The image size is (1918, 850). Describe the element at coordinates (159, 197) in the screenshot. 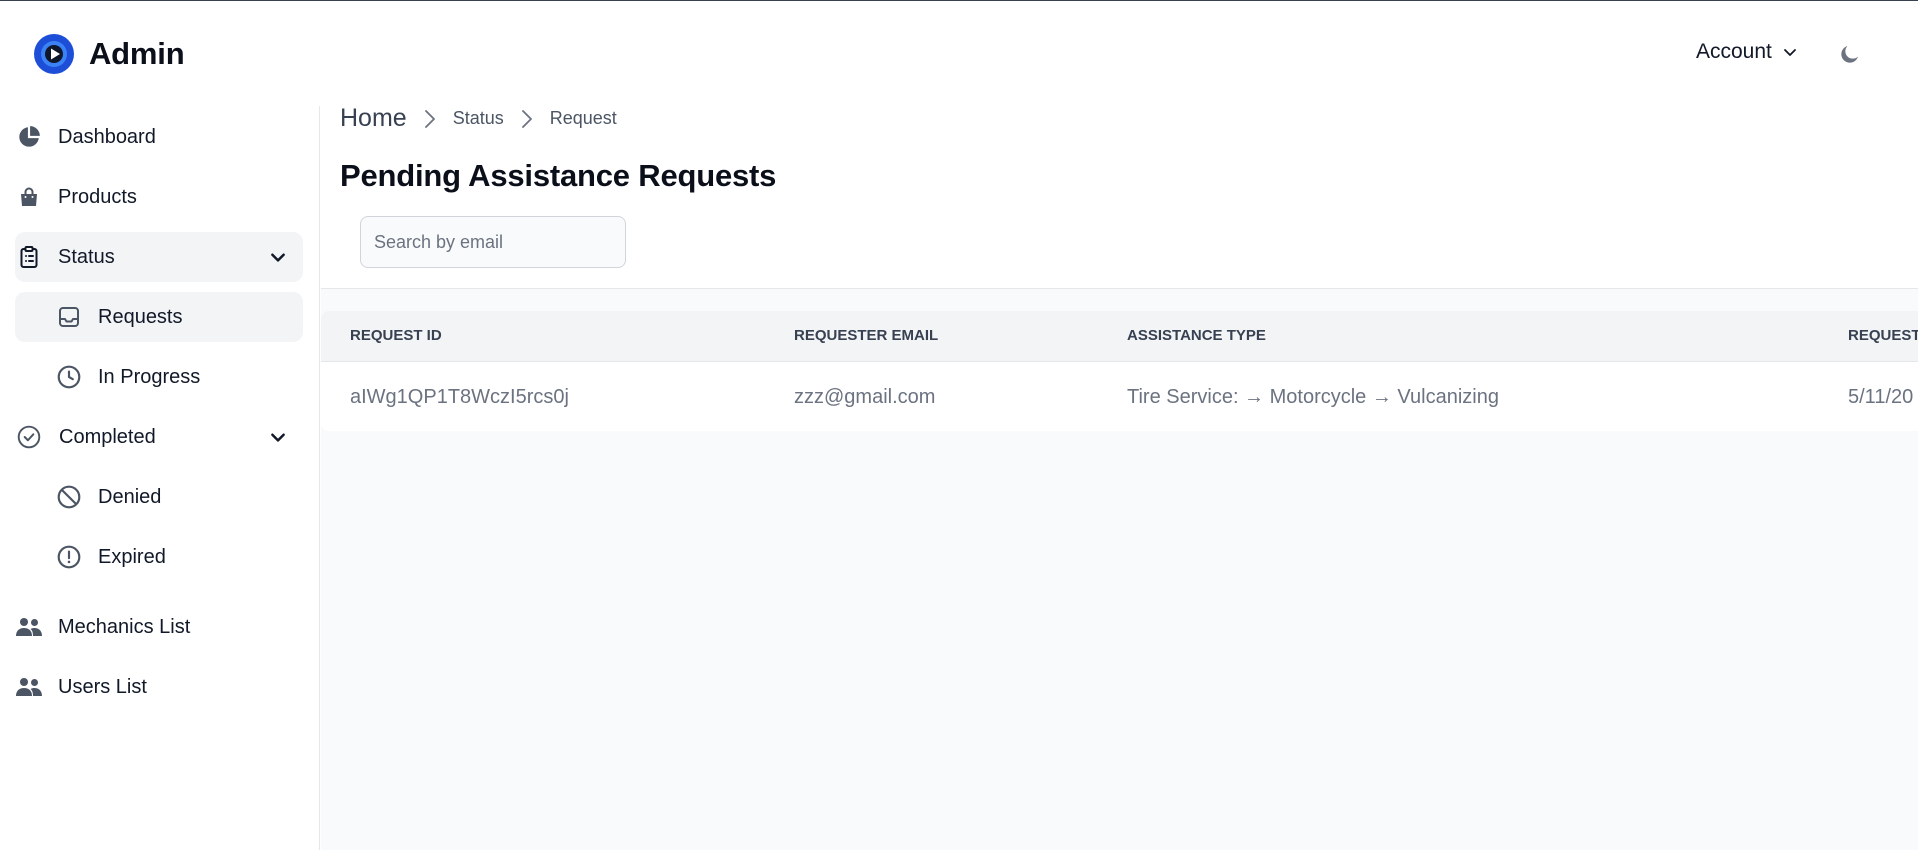

I see `sidebar-item-products: Products` at that location.